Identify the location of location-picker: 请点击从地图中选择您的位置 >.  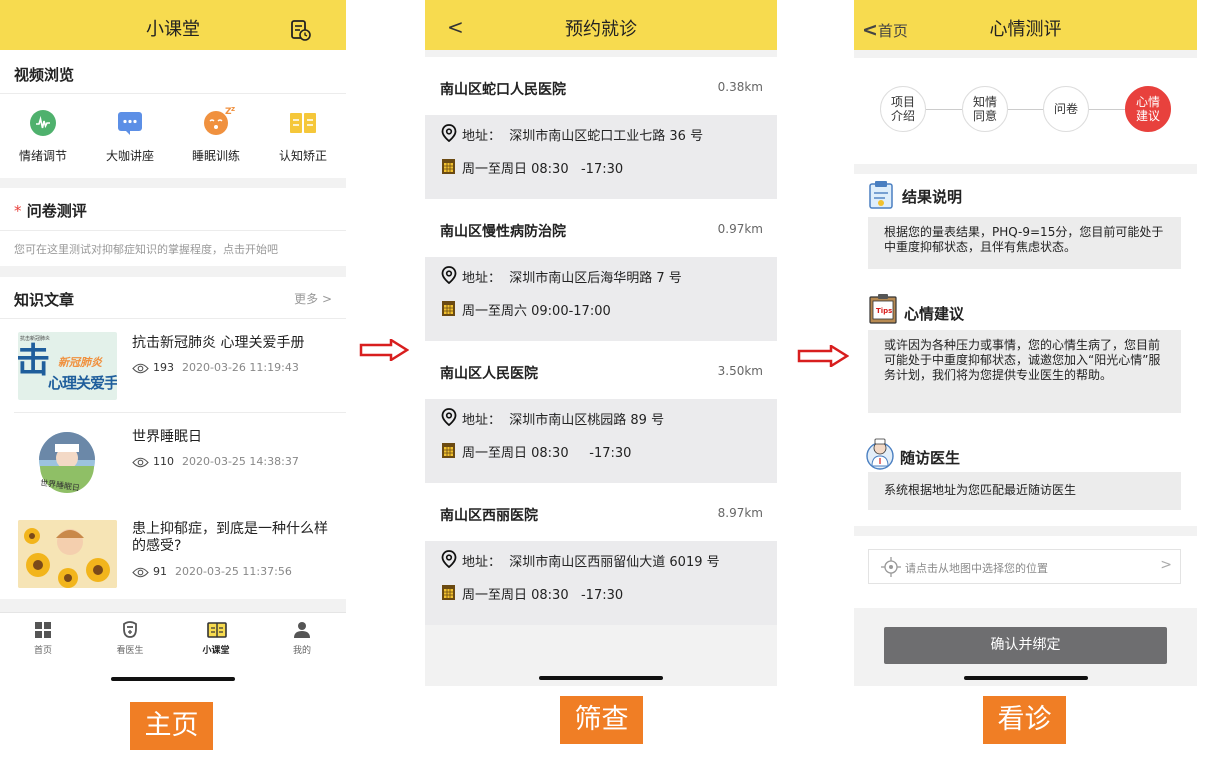
(1024, 566).